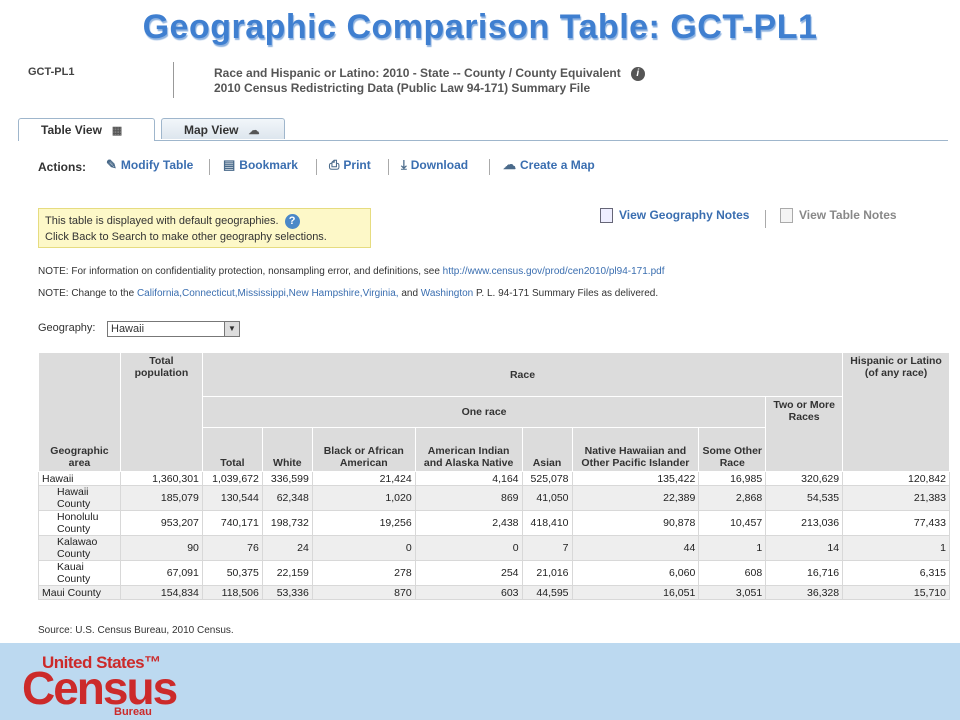 The width and height of the screenshot is (960, 720). Describe the element at coordinates (231, 329) in the screenshot. I see `dropdown-arrow-icon: ▼` at that location.